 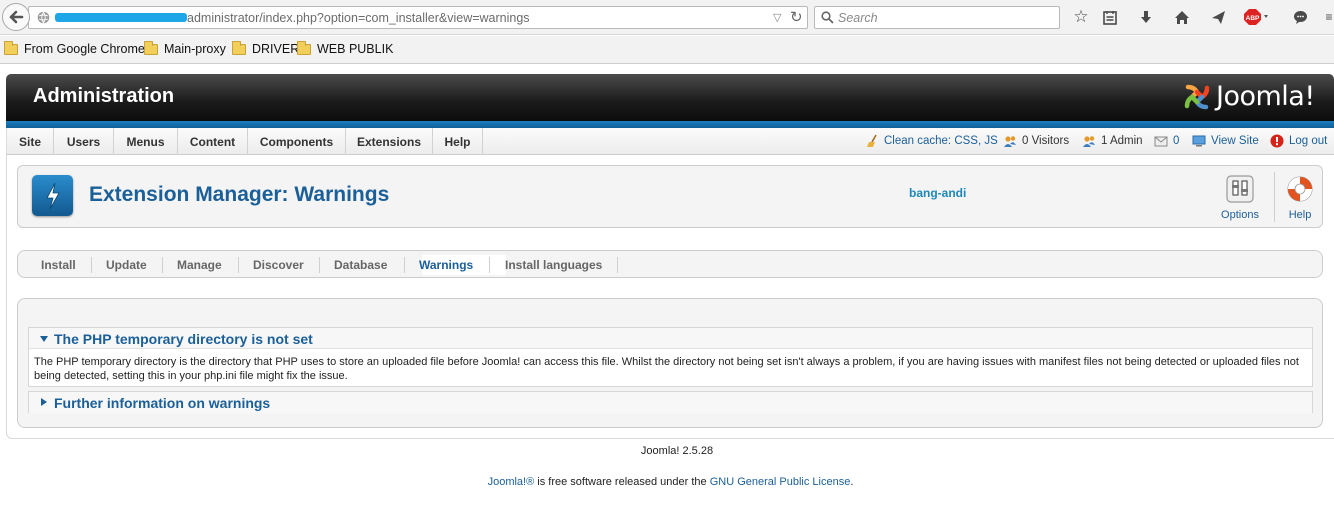 What do you see at coordinates (1326, 17) in the screenshot?
I see `menu-icon: ≡` at bounding box center [1326, 17].